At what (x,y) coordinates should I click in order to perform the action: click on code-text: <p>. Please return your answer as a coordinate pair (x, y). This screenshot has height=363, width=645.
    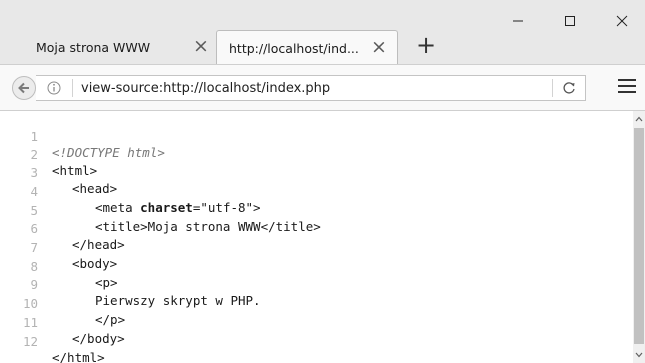
    Looking at the image, I should click on (106, 282).